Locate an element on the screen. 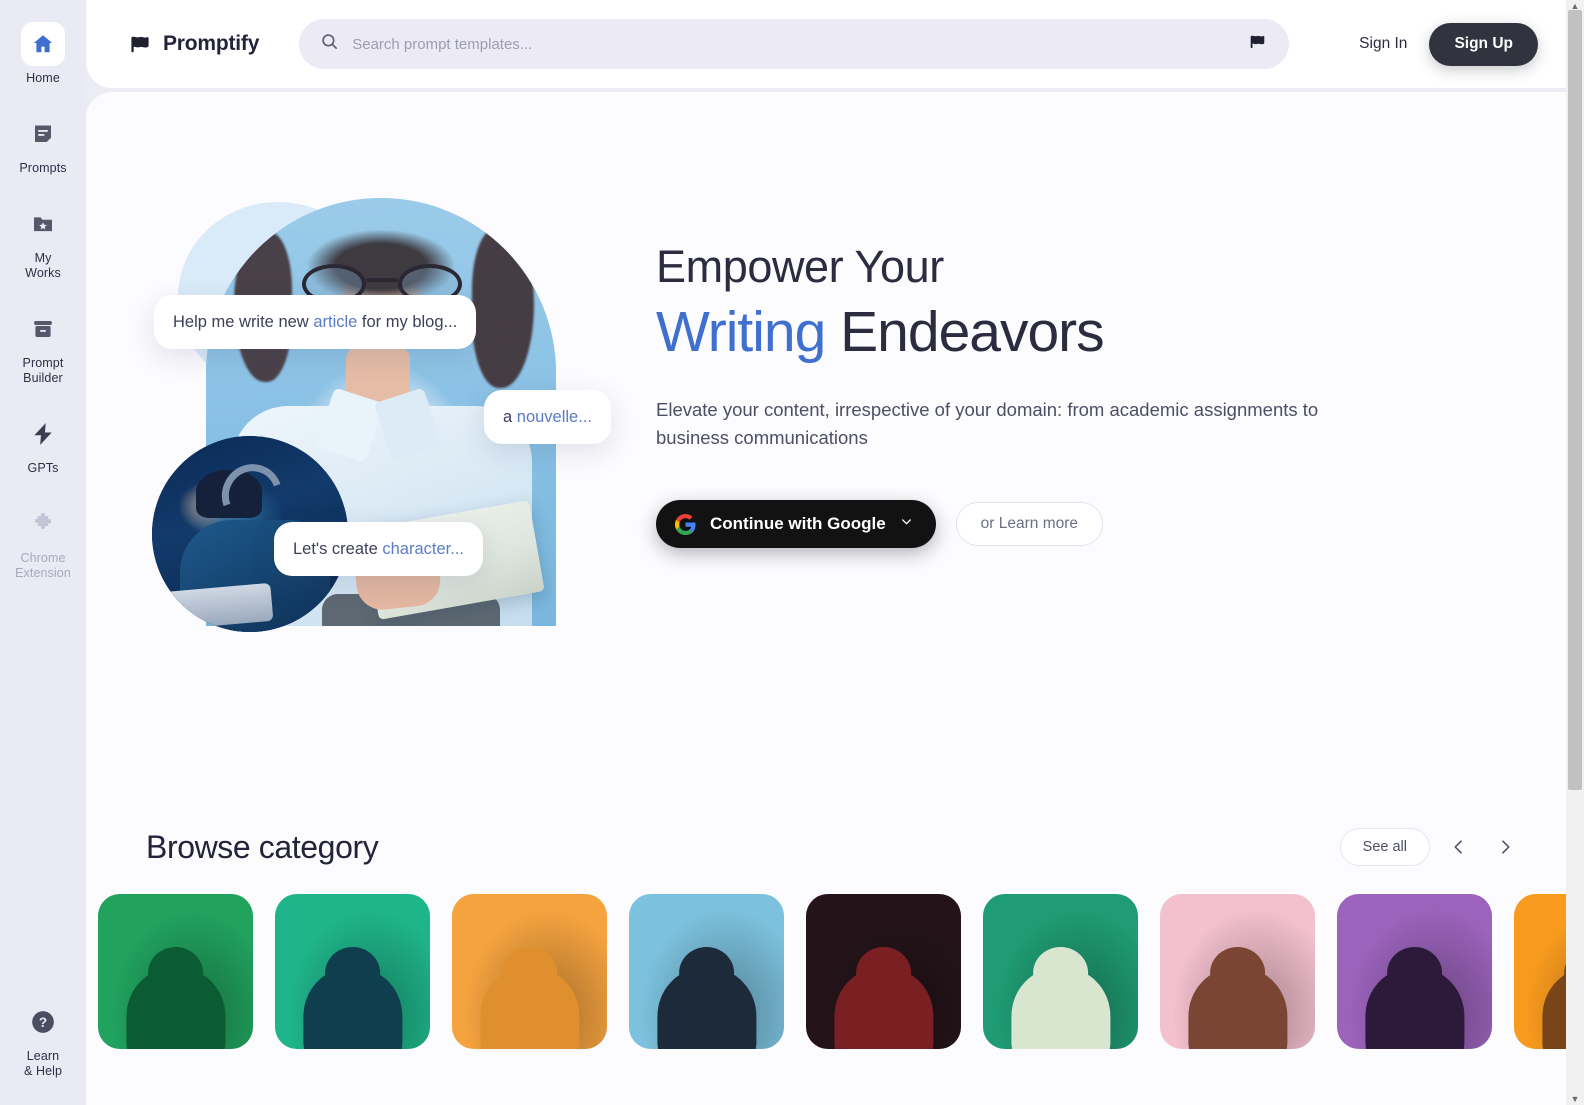 This screenshot has height=1105, width=1584. top-header: Promptify Sign In Sign Up is located at coordinates (826, 44).